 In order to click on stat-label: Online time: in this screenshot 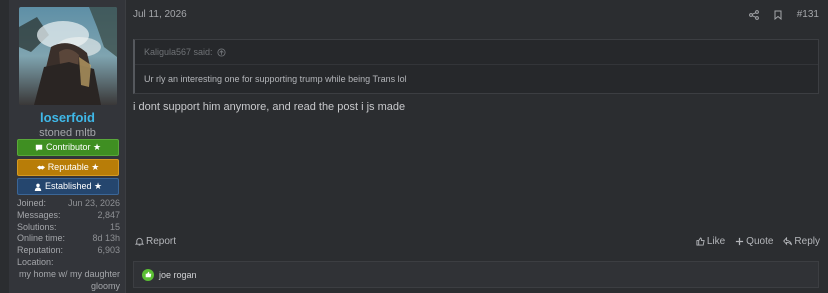, I will do `click(41, 238)`.